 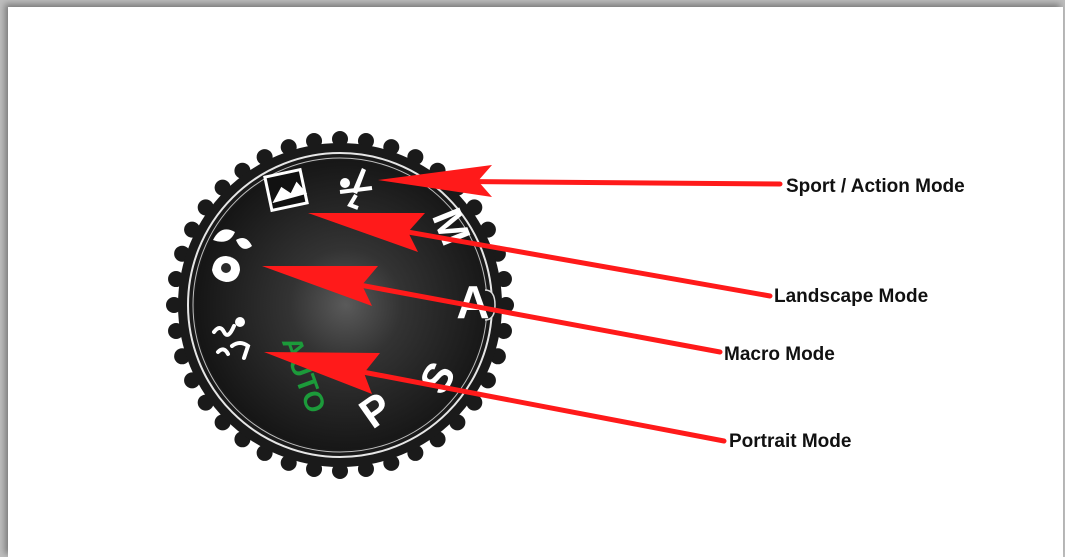 I want to click on sport-mode-label: Sport / Action Mode, so click(x=875, y=186).